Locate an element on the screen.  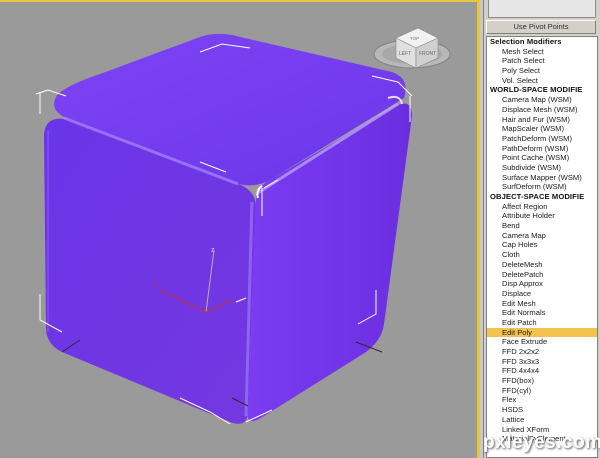
modifier-list-item: Disp Approx is located at coordinates (542, 284).